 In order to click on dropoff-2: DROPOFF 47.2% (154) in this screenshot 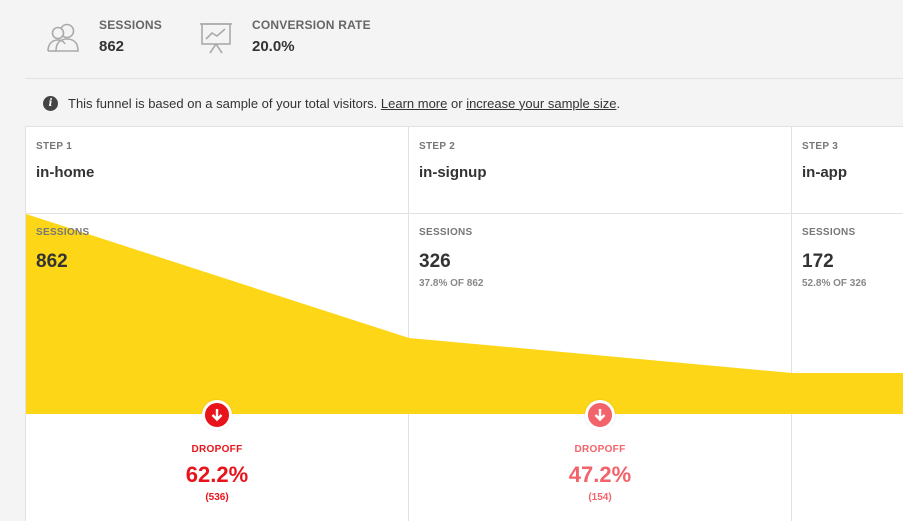, I will do `click(600, 451)`.